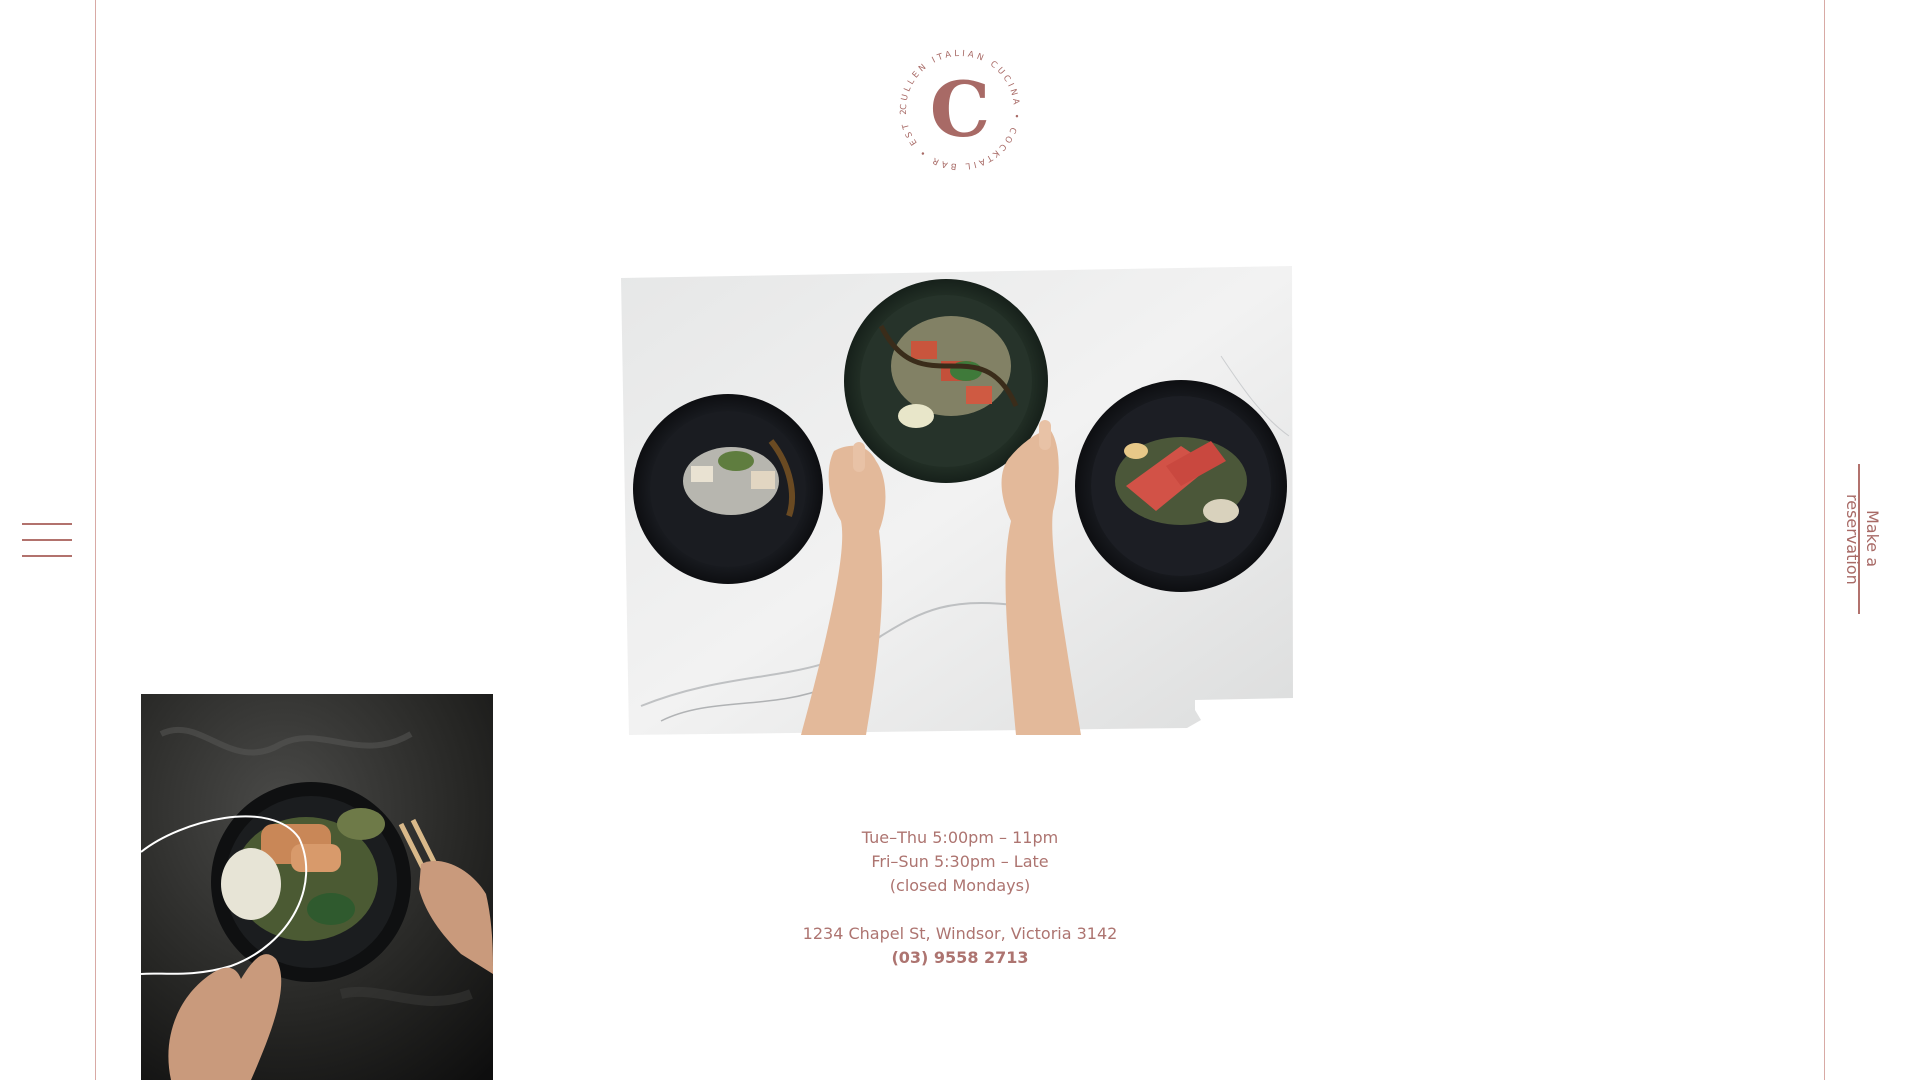 Image resolution: width=1920 pixels, height=1080 pixels. I want to click on address-text: 1234 Chapel St, Windsor, Victoria 3142, so click(960, 934).